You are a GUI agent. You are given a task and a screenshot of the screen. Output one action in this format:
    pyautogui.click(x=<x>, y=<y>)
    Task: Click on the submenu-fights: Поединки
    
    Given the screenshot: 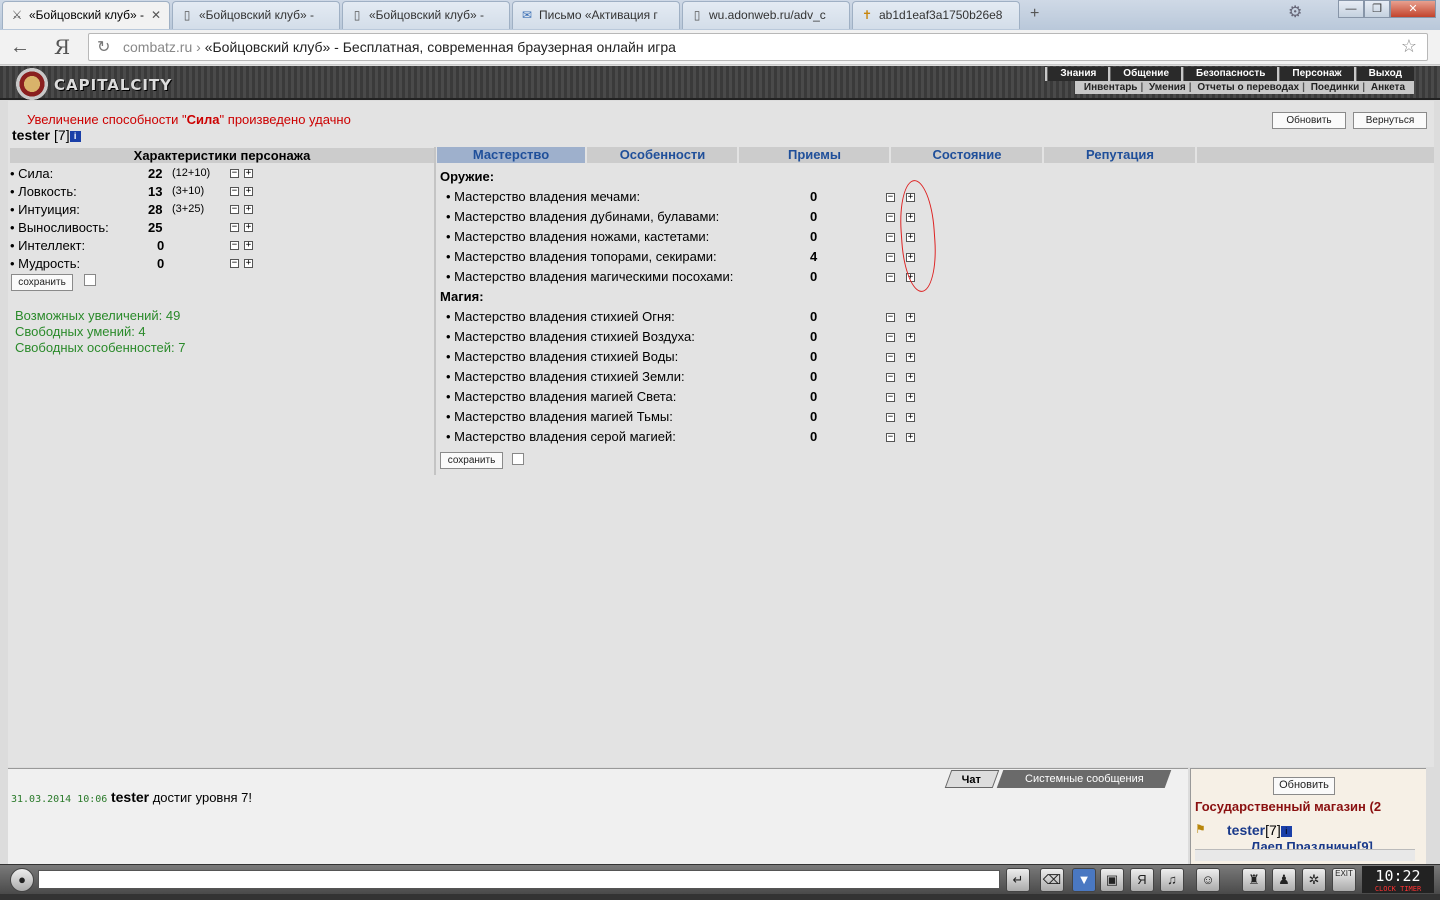 What is the action you would take?
    pyautogui.click(x=1335, y=87)
    